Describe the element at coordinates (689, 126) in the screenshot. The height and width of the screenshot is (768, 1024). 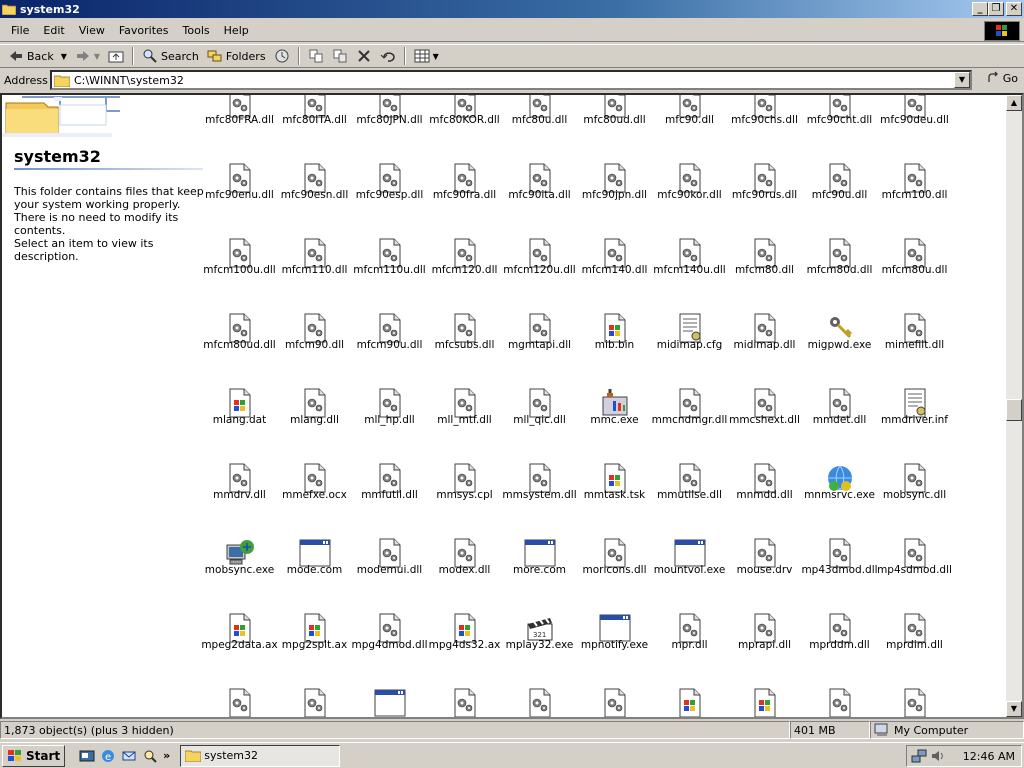
I see `file-item: mfc90.dll` at that location.